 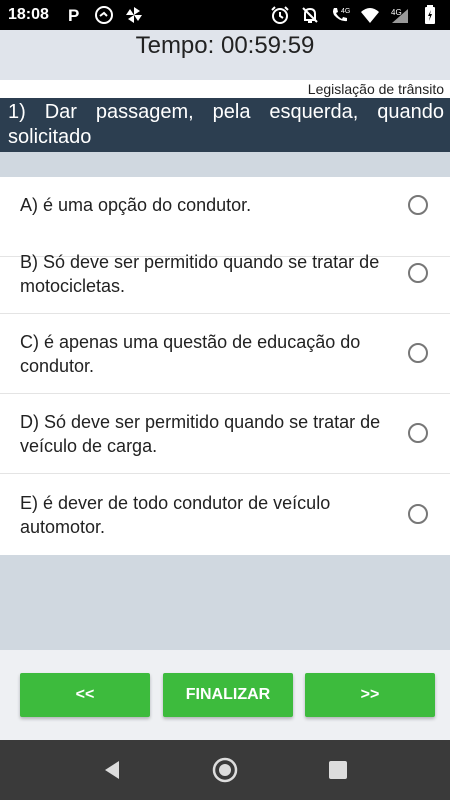 What do you see at coordinates (134, 15) in the screenshot?
I see `pinwheel-icon` at bounding box center [134, 15].